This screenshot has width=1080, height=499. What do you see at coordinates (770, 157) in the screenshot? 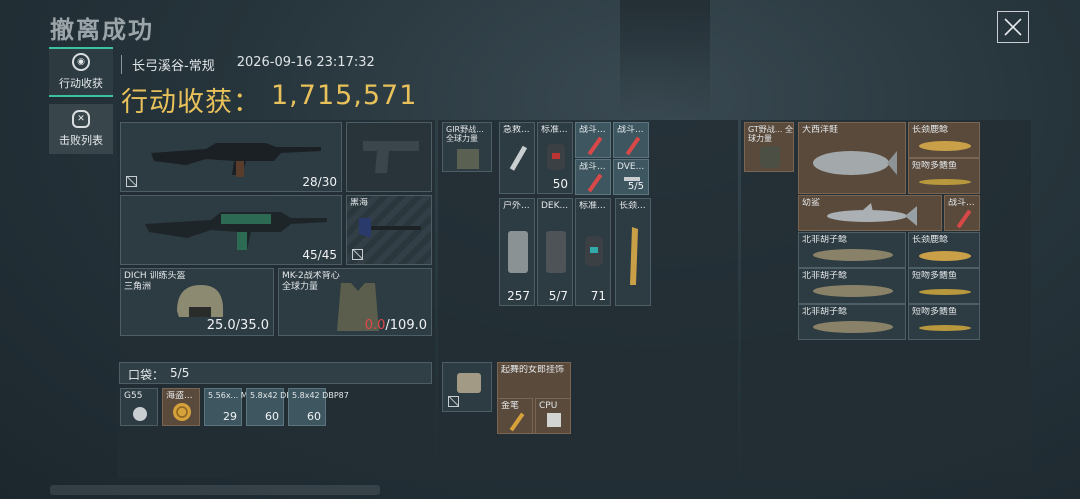
I see `backpack-icon` at bounding box center [770, 157].